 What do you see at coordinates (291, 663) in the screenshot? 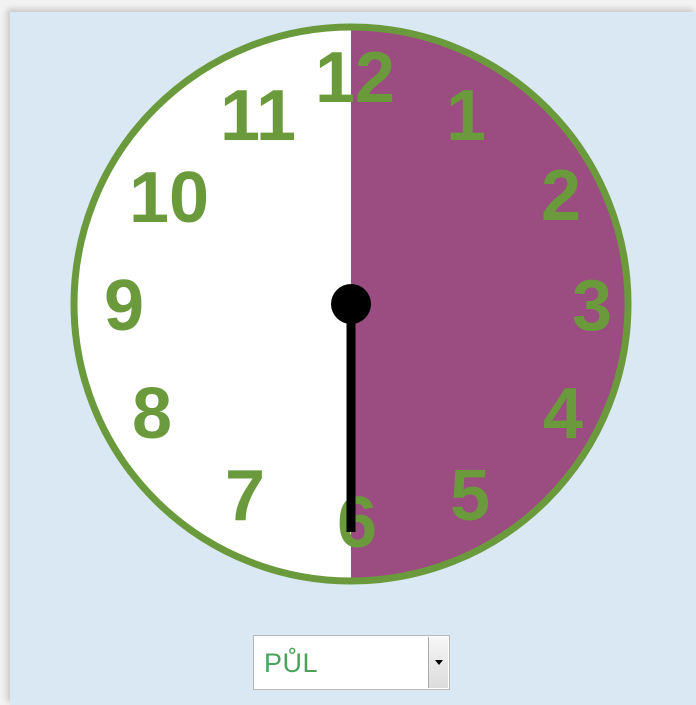
I see `time-select-value: PŮL` at bounding box center [291, 663].